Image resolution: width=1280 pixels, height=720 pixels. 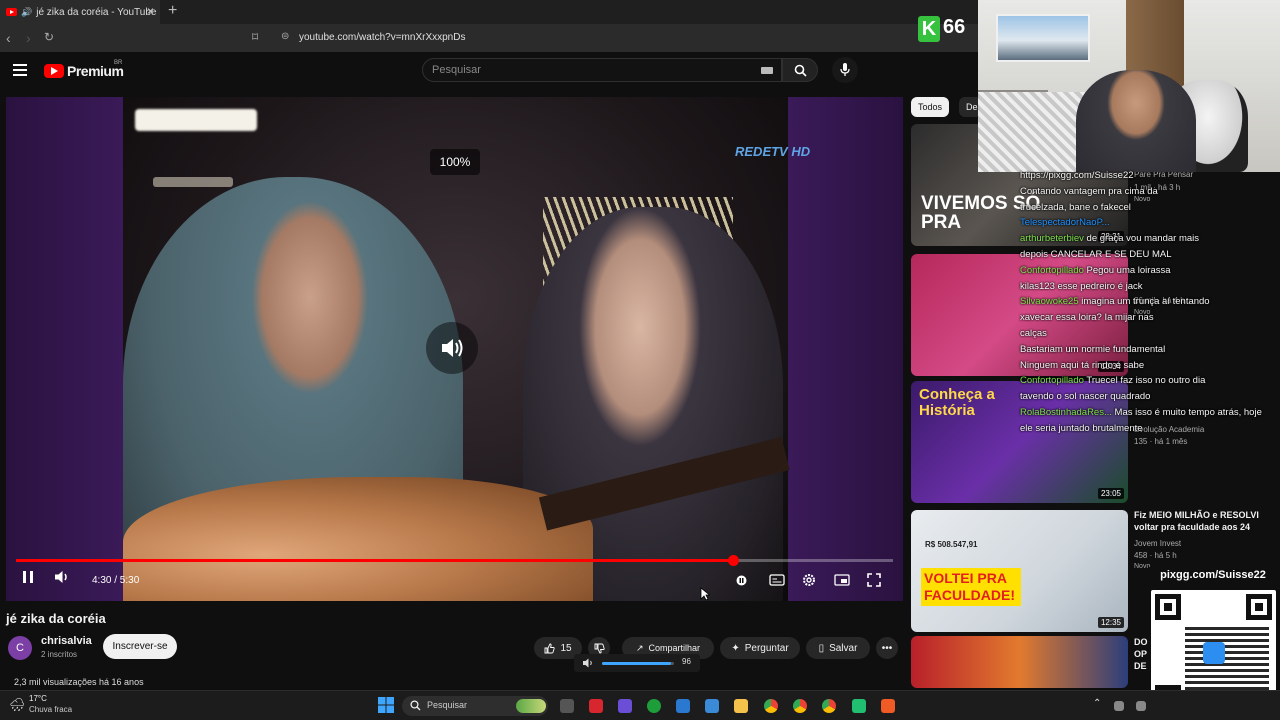 I want to click on ask-button: ✦ Perguntar, so click(x=760, y=648).